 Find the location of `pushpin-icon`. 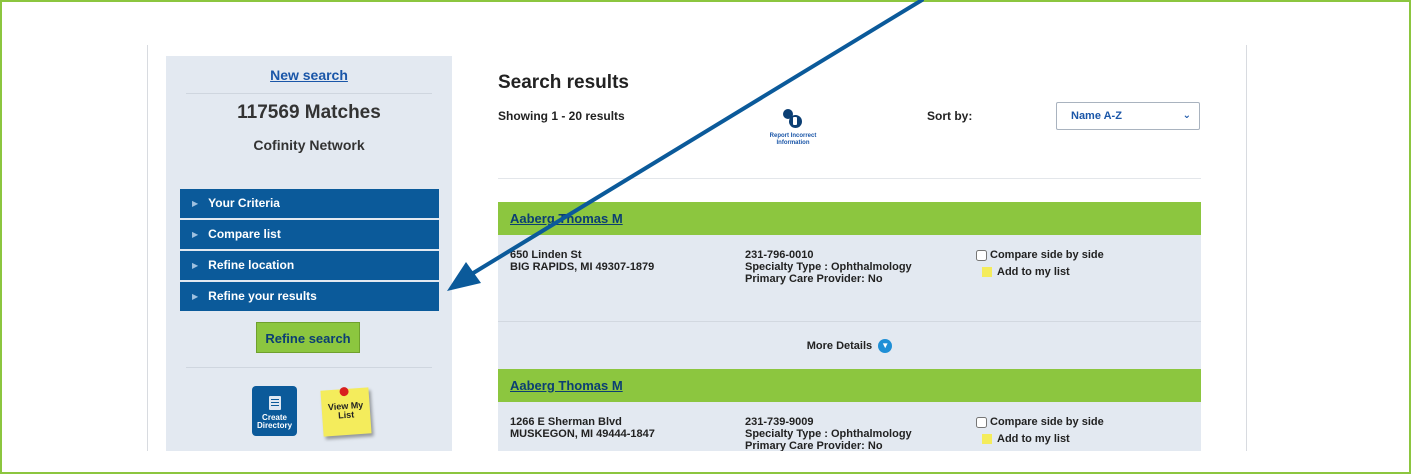

pushpin-icon is located at coordinates (344, 391).